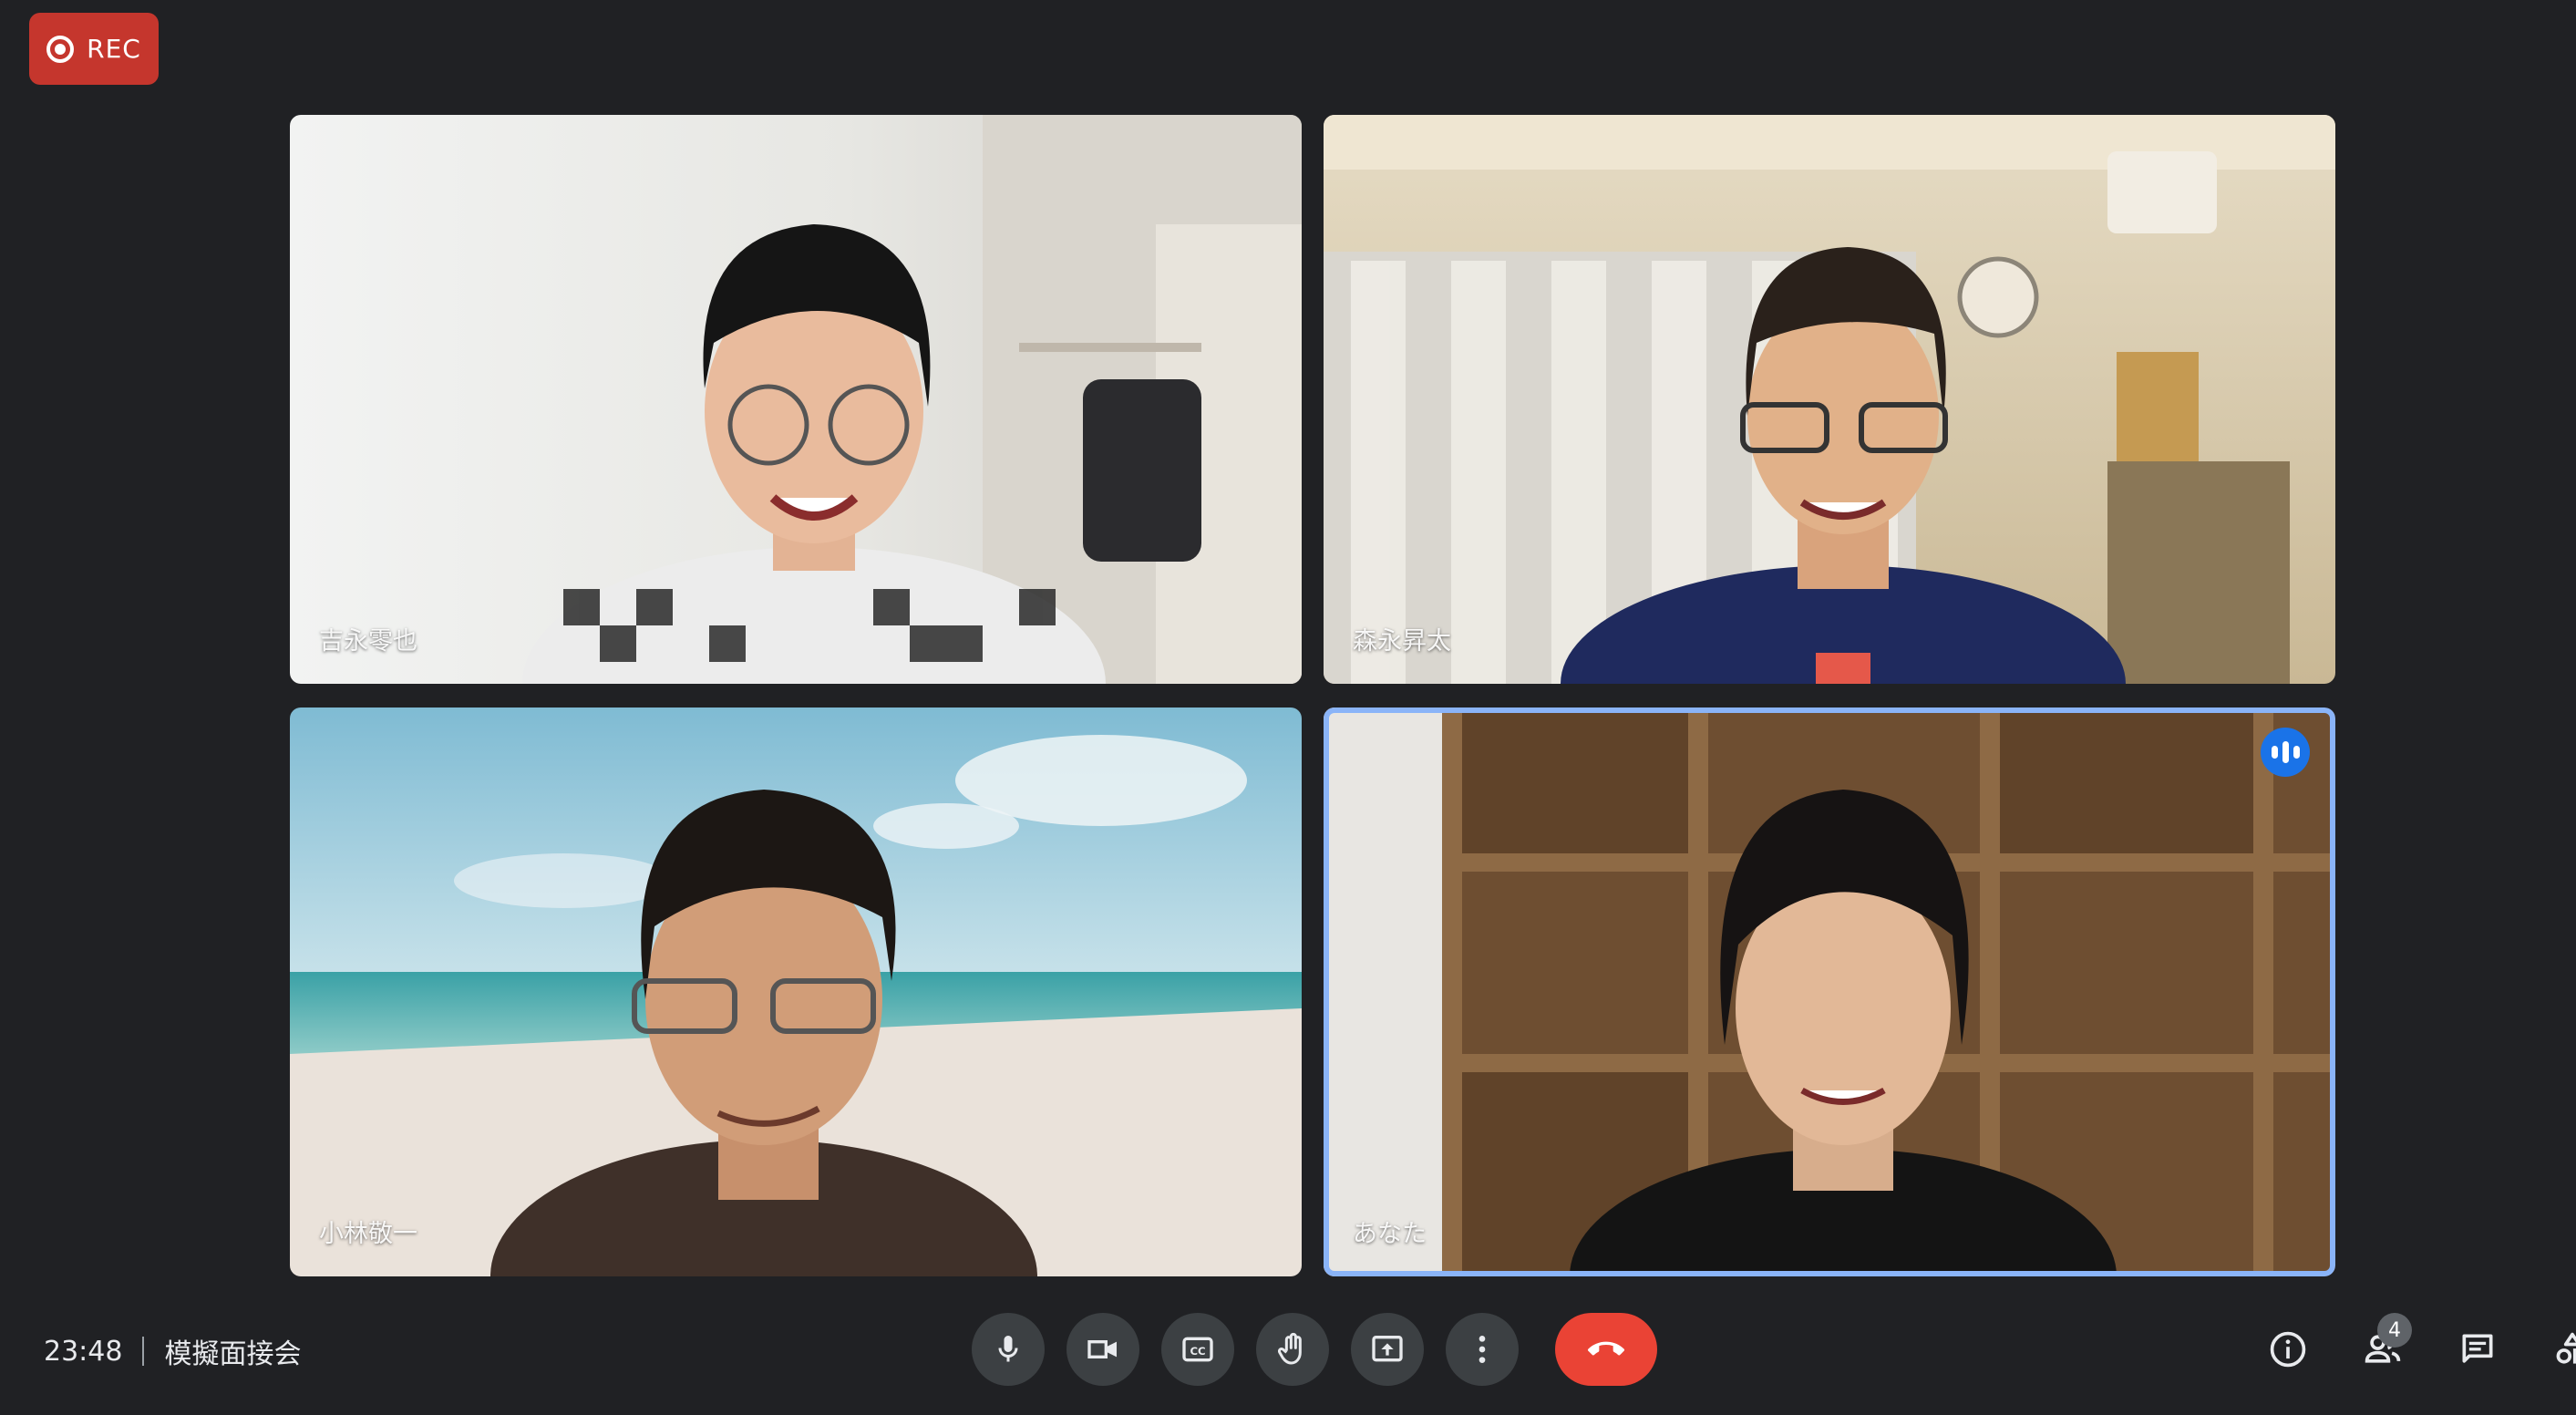  What do you see at coordinates (2566, 1348) in the screenshot?
I see `activities-shapes-icon` at bounding box center [2566, 1348].